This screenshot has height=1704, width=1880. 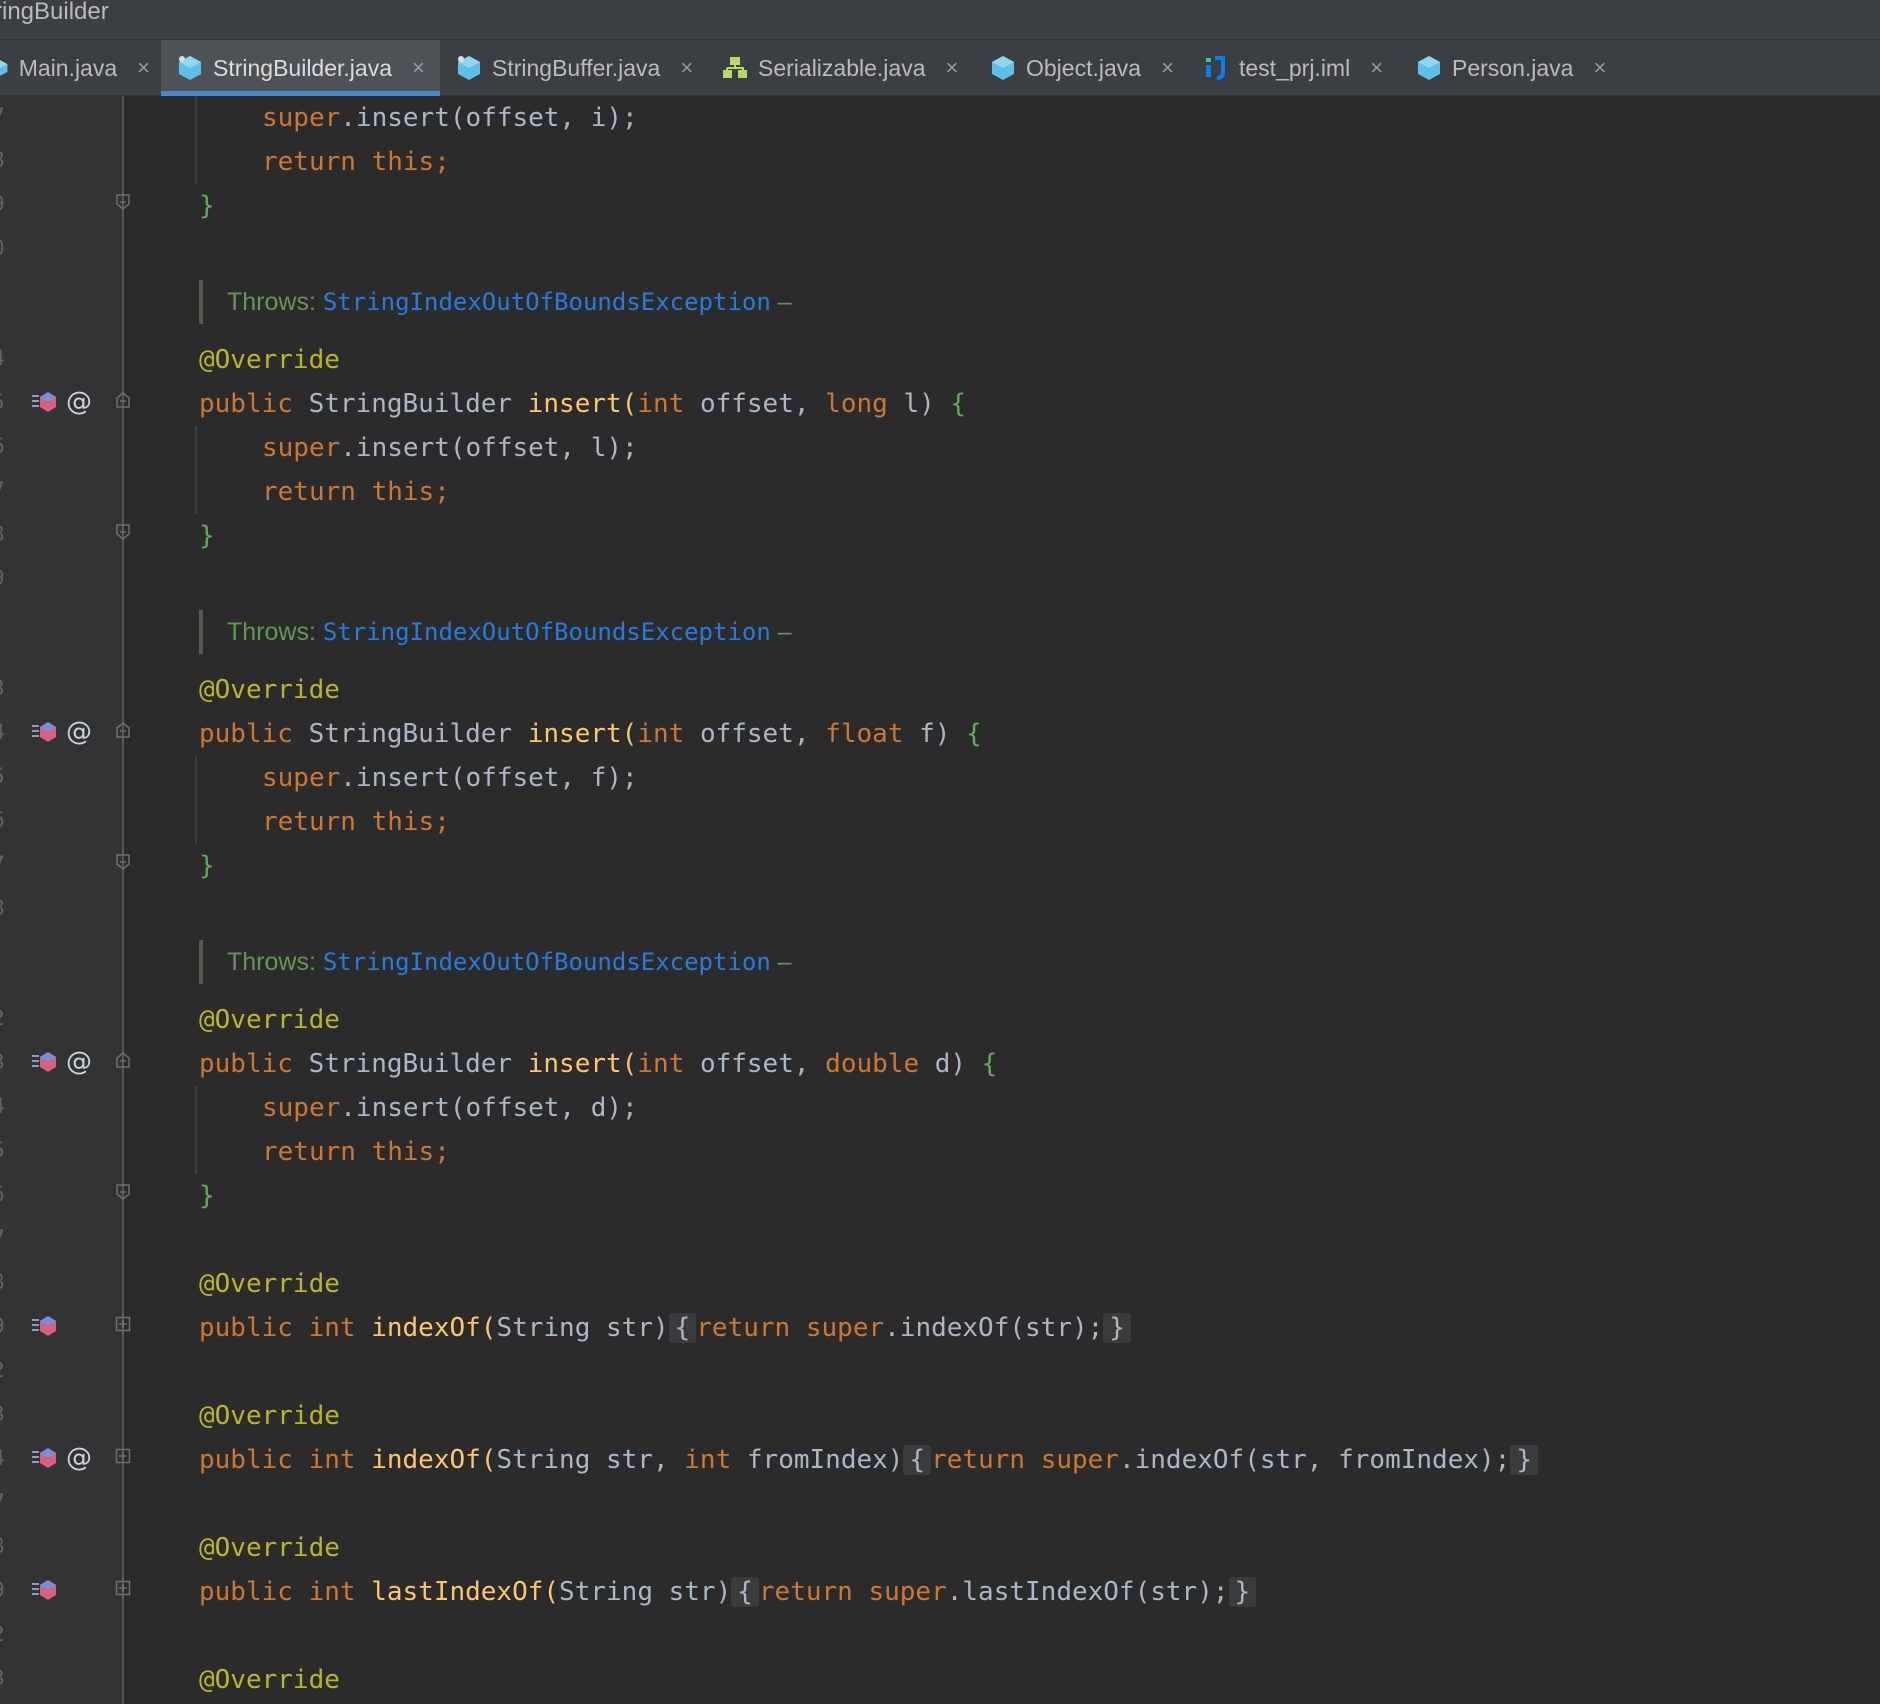 I want to click on window-title: ringBuilder, so click(x=54, y=12).